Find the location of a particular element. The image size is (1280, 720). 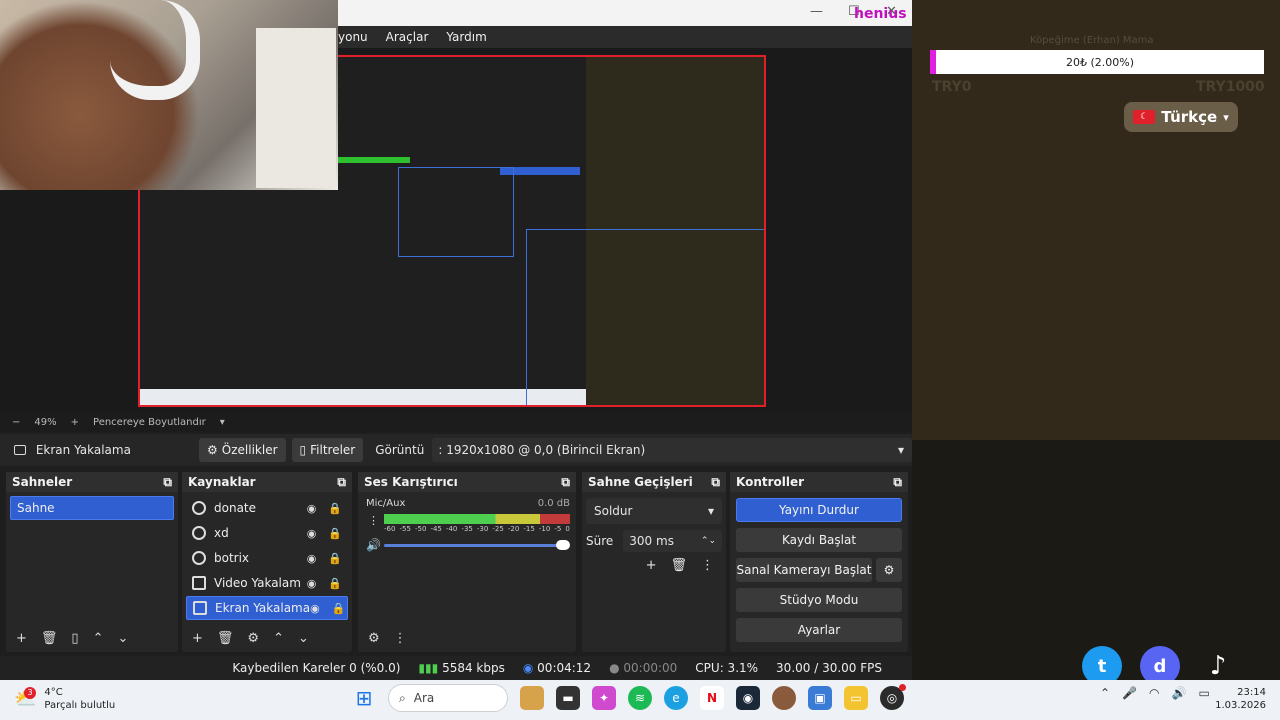

source-item: donate ◉ 🔒 is located at coordinates (267, 508).